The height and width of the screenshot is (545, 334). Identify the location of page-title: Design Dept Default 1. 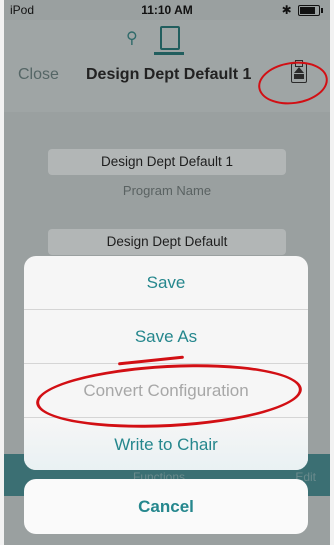
(169, 74).